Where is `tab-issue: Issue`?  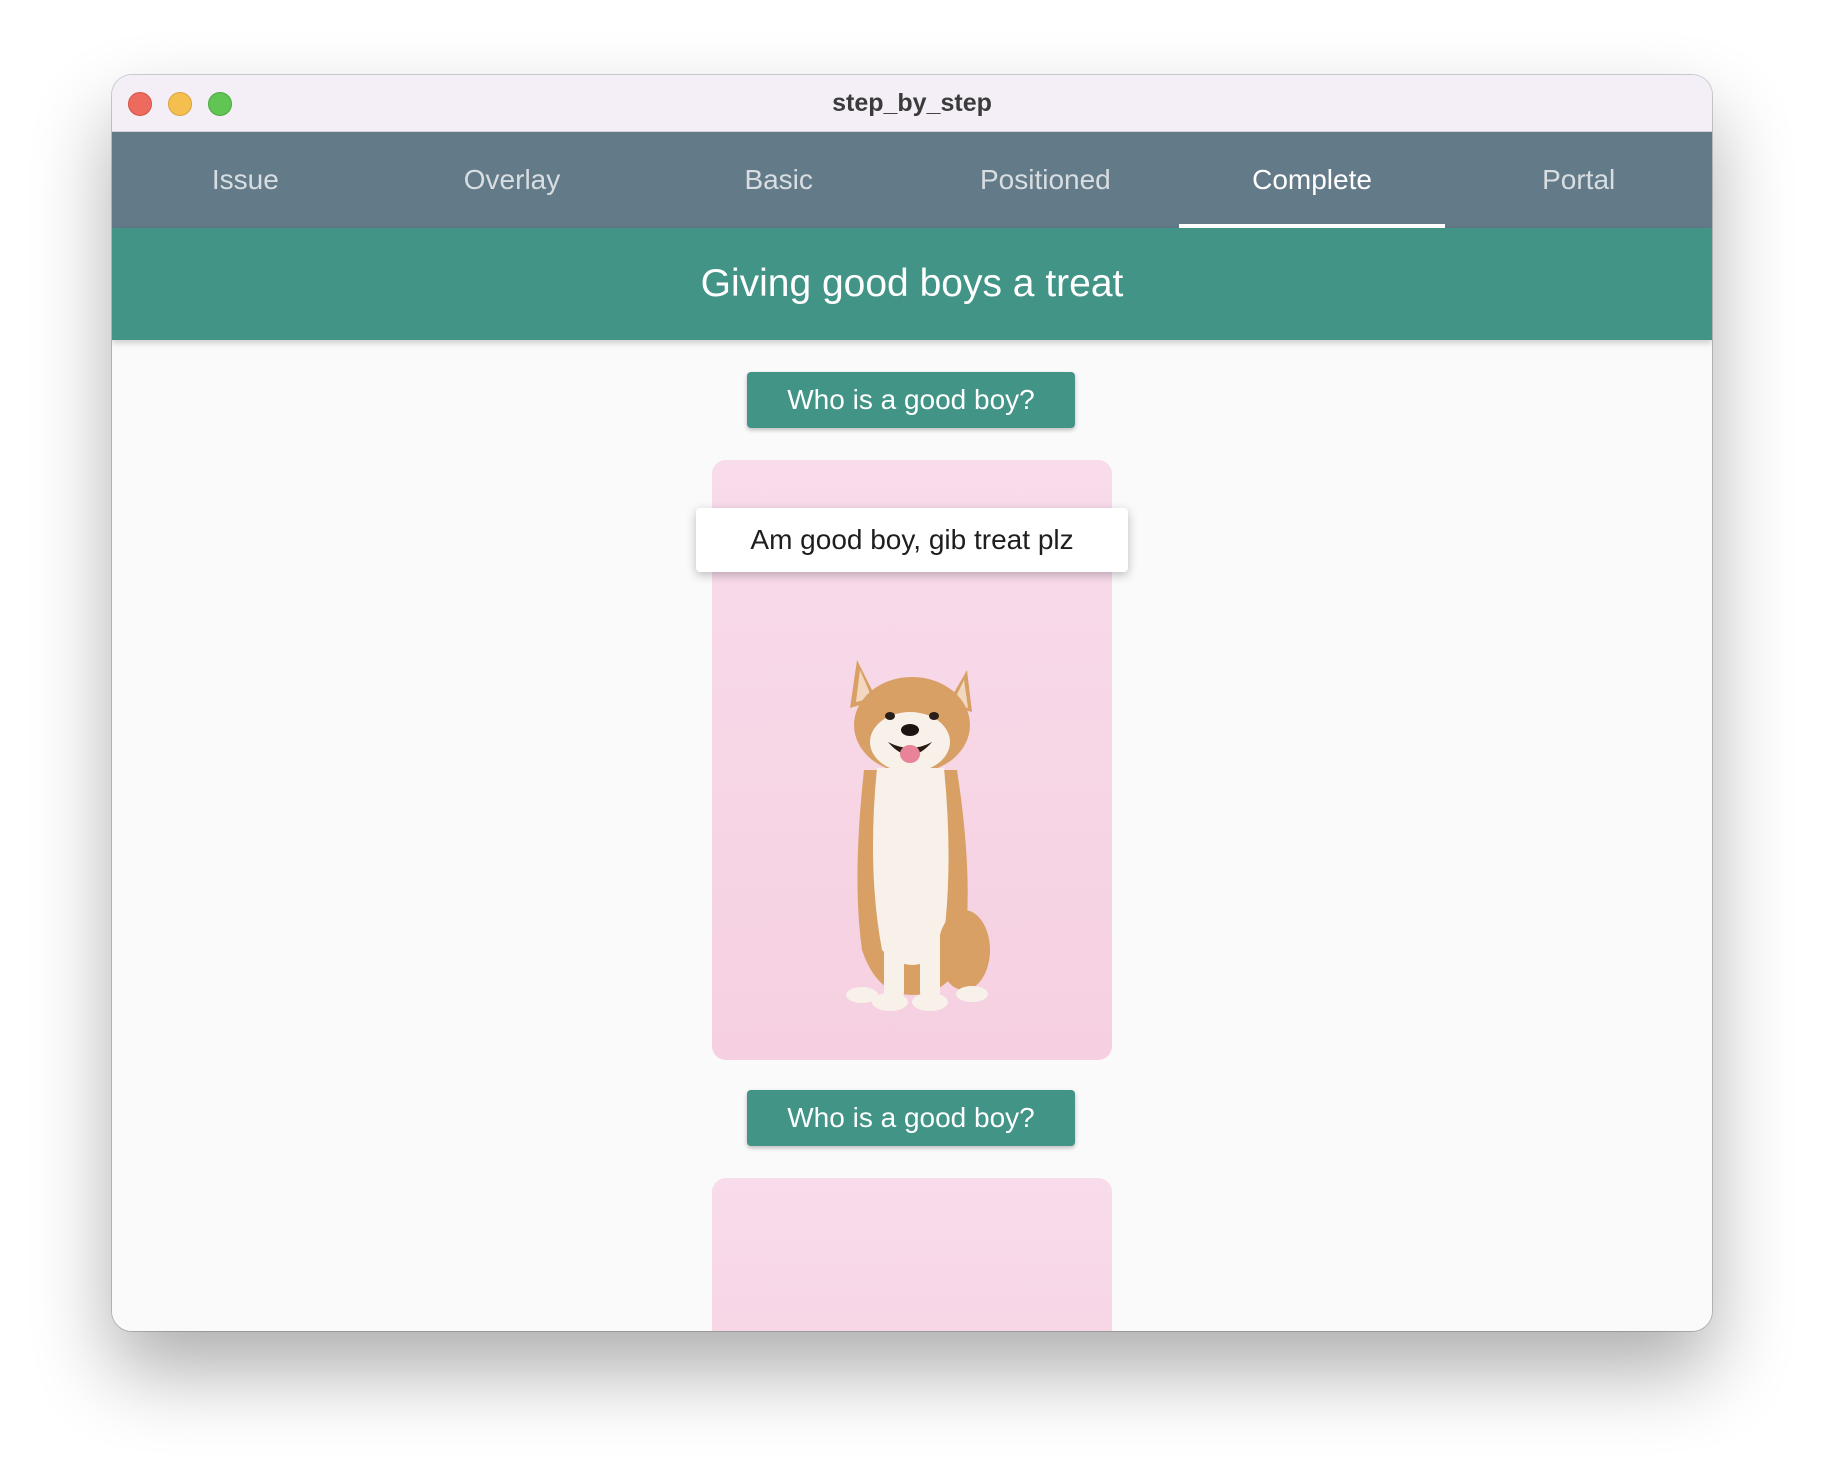
tab-issue: Issue is located at coordinates (245, 180).